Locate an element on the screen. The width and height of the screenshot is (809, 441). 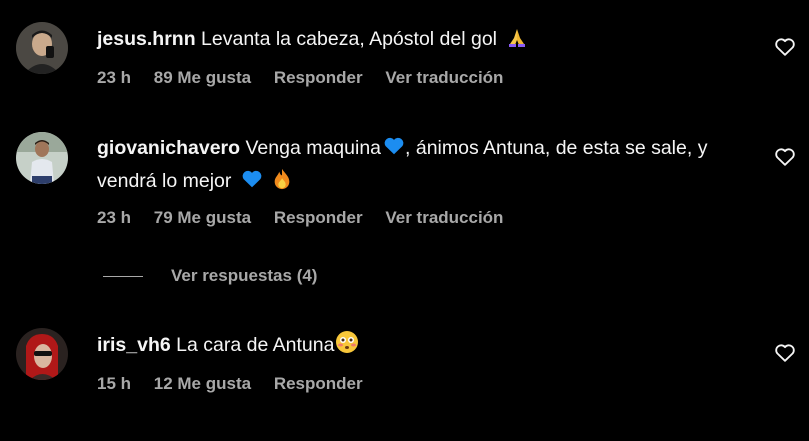
replies-divider is located at coordinates (123, 276).